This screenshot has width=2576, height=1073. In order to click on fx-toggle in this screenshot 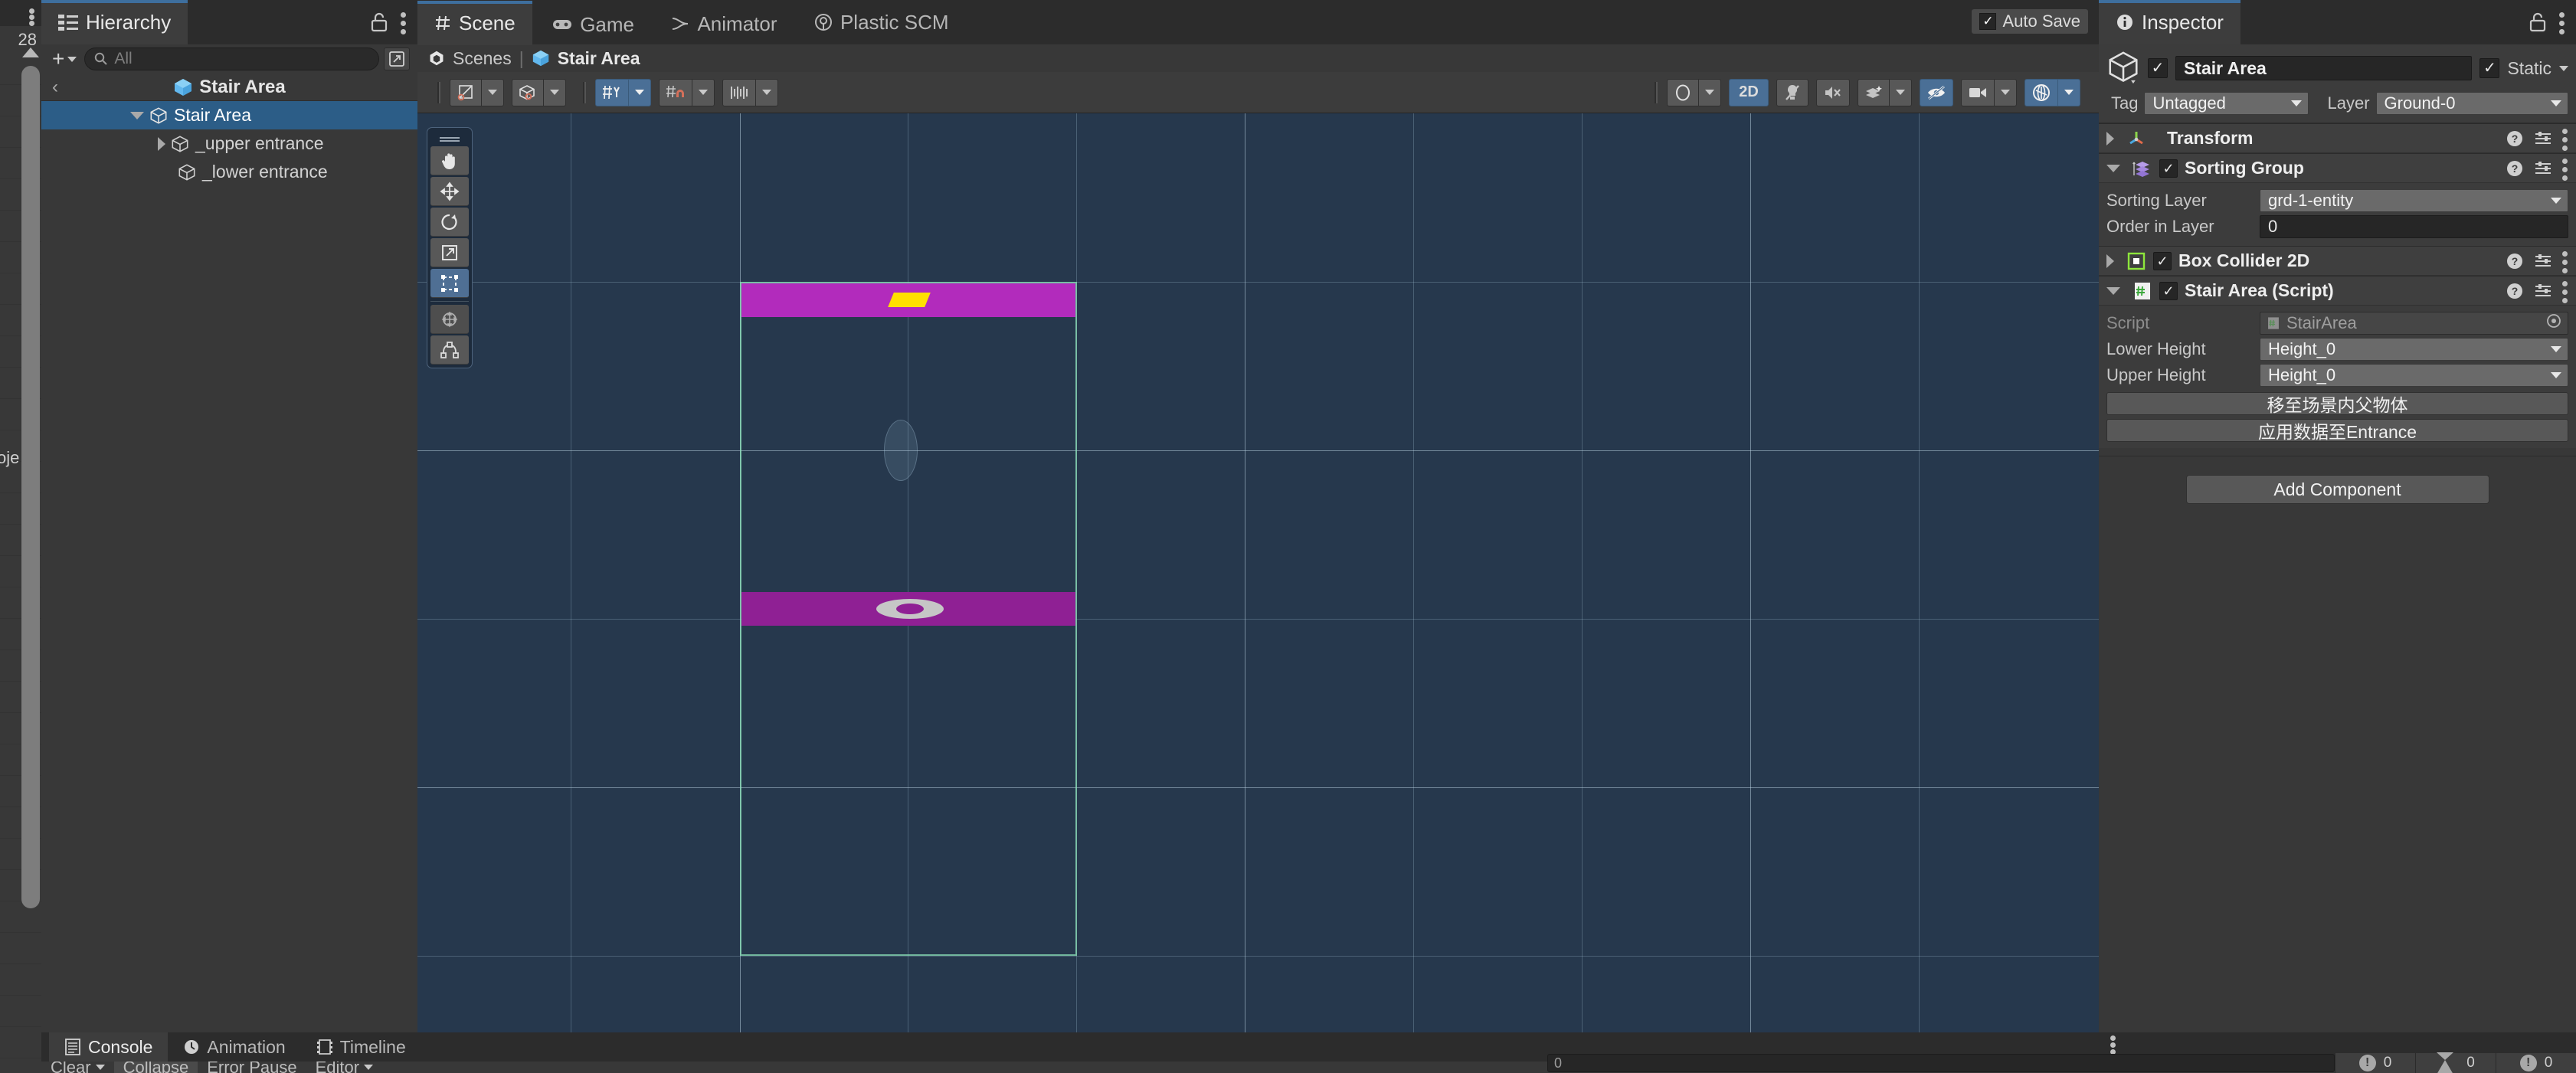, I will do `click(1874, 92)`.